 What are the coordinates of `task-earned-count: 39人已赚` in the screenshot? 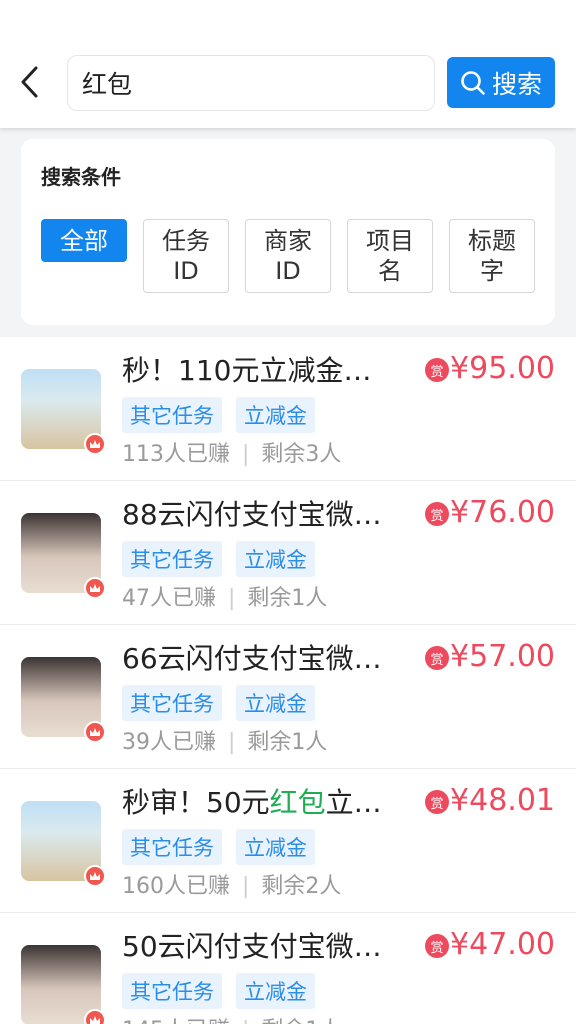 It's located at (169, 742).